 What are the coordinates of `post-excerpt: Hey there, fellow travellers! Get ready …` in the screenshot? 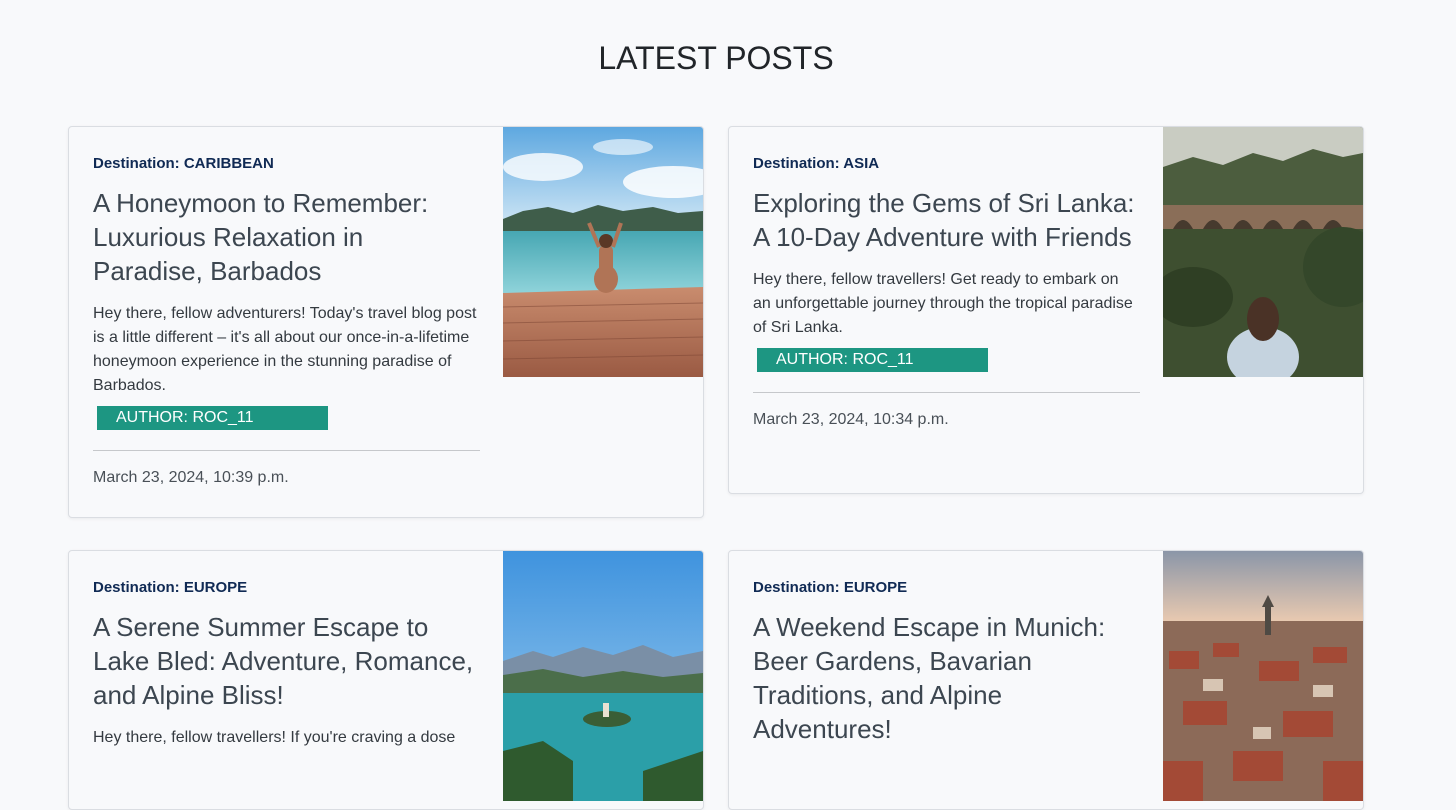 It's located at (943, 303).